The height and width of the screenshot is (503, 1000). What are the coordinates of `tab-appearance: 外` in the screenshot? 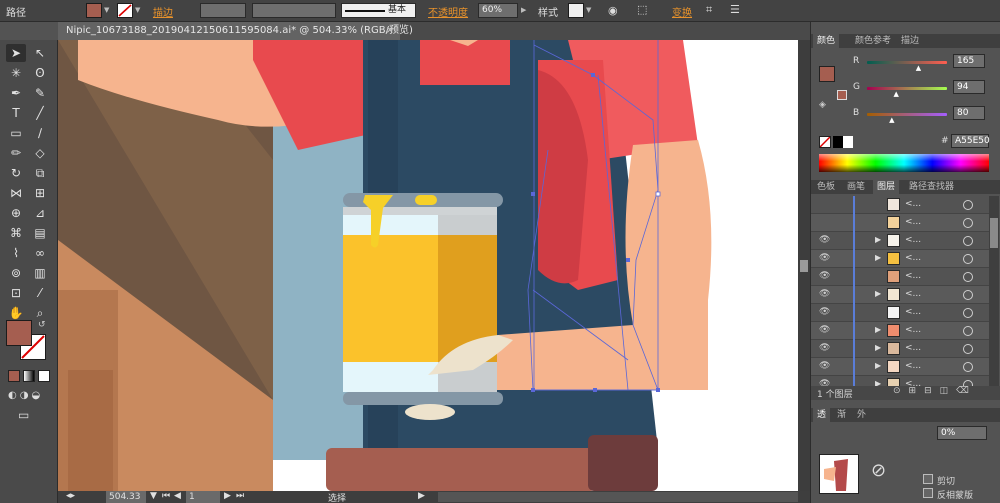 It's located at (861, 415).